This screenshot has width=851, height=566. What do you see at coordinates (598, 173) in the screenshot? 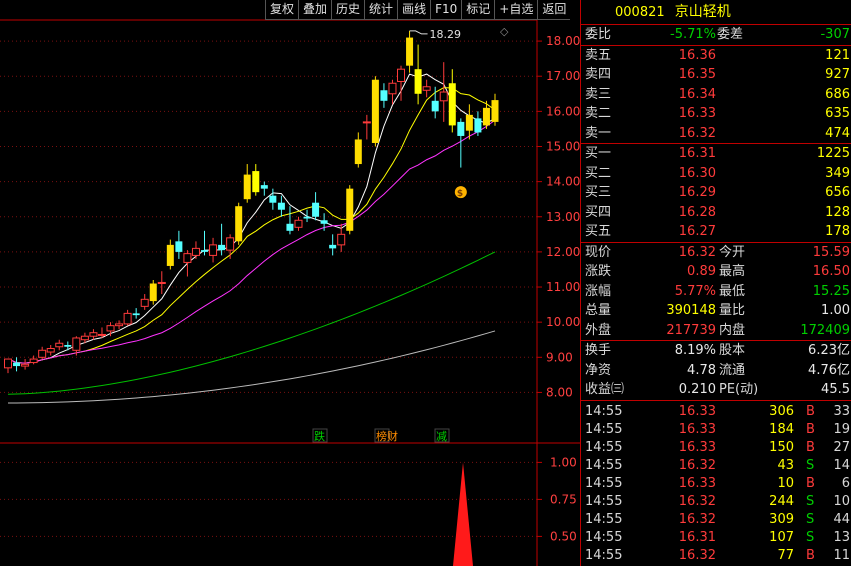
I see `buy-level-label: 买二` at bounding box center [598, 173].